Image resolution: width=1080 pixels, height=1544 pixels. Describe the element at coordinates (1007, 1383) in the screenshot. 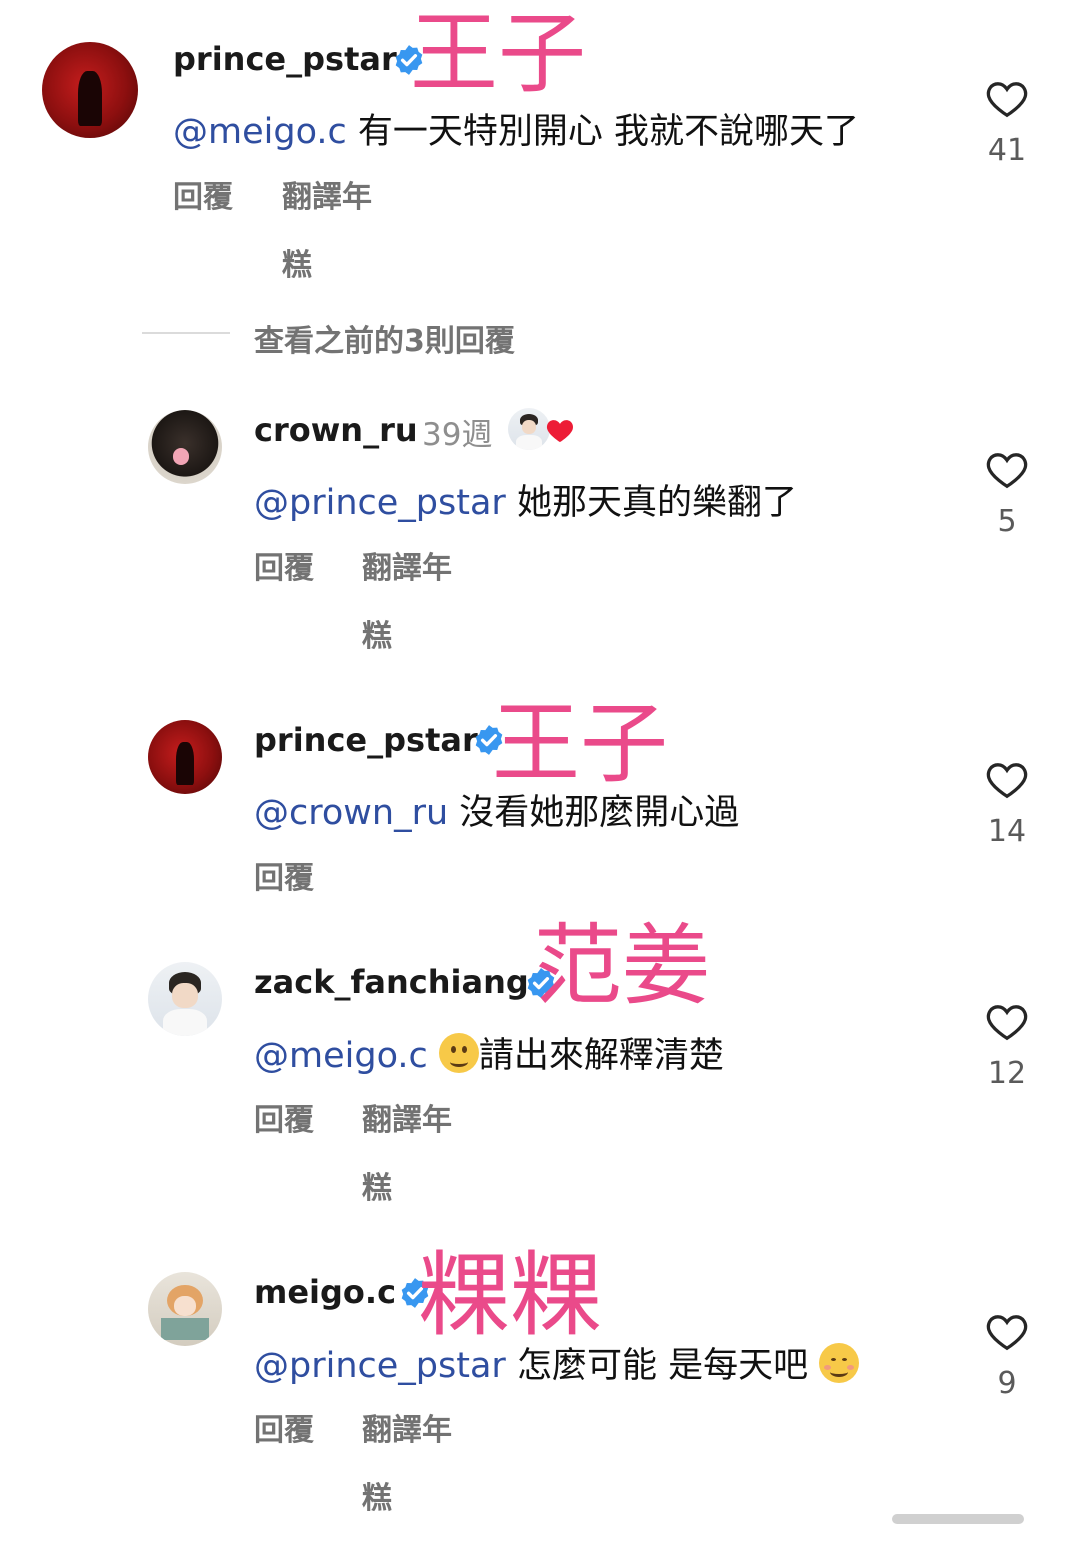

I see `like-count: 9` at that location.